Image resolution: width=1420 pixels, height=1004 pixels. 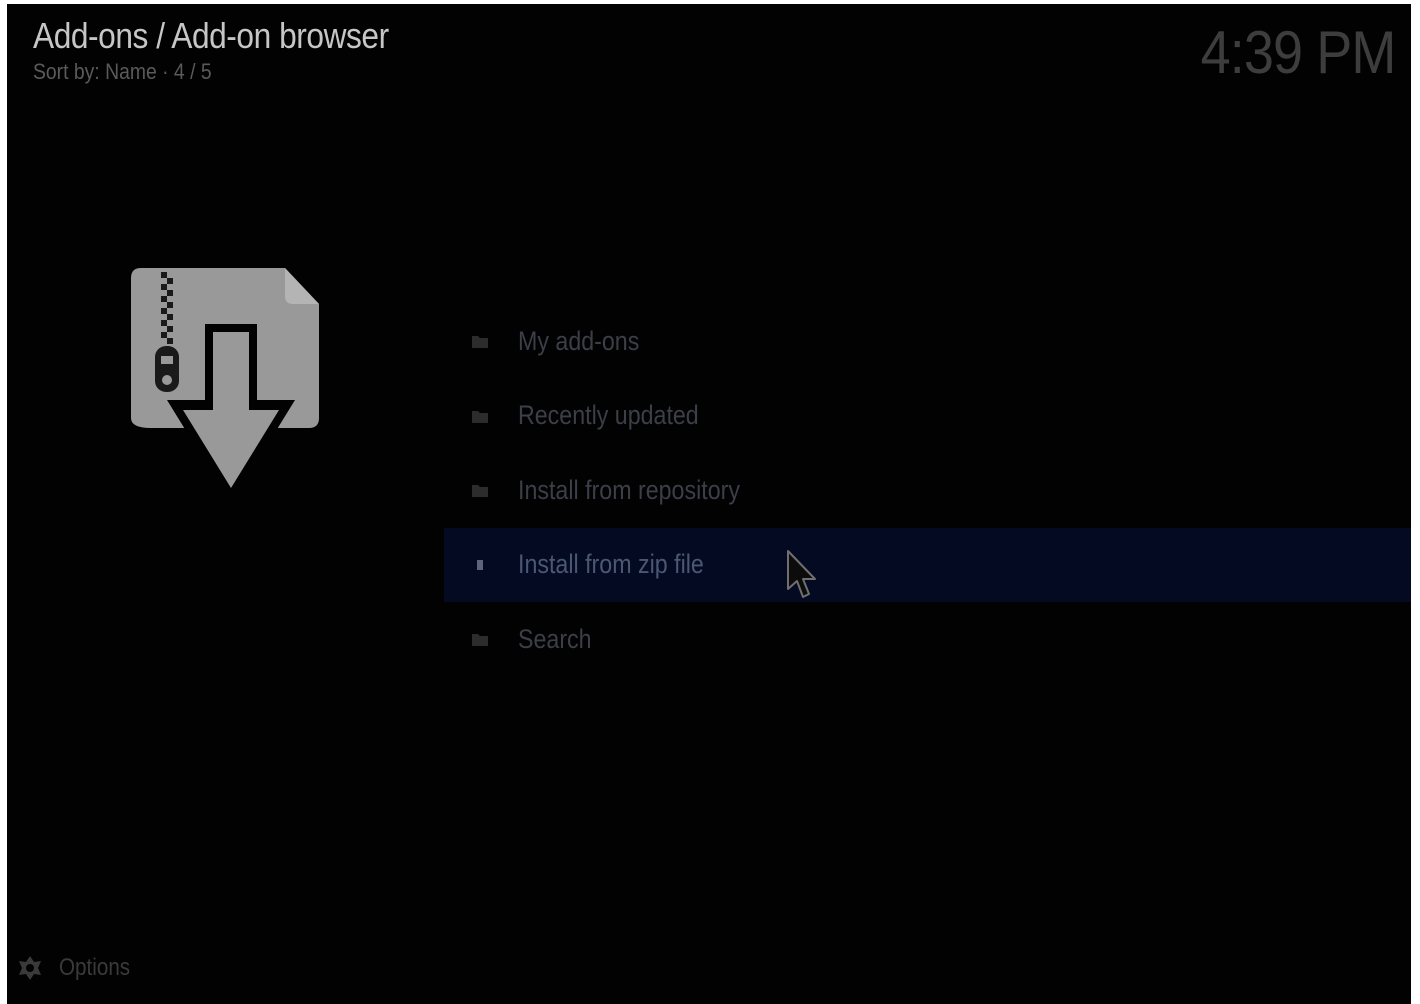 I want to click on options-label: Options, so click(x=95, y=967).